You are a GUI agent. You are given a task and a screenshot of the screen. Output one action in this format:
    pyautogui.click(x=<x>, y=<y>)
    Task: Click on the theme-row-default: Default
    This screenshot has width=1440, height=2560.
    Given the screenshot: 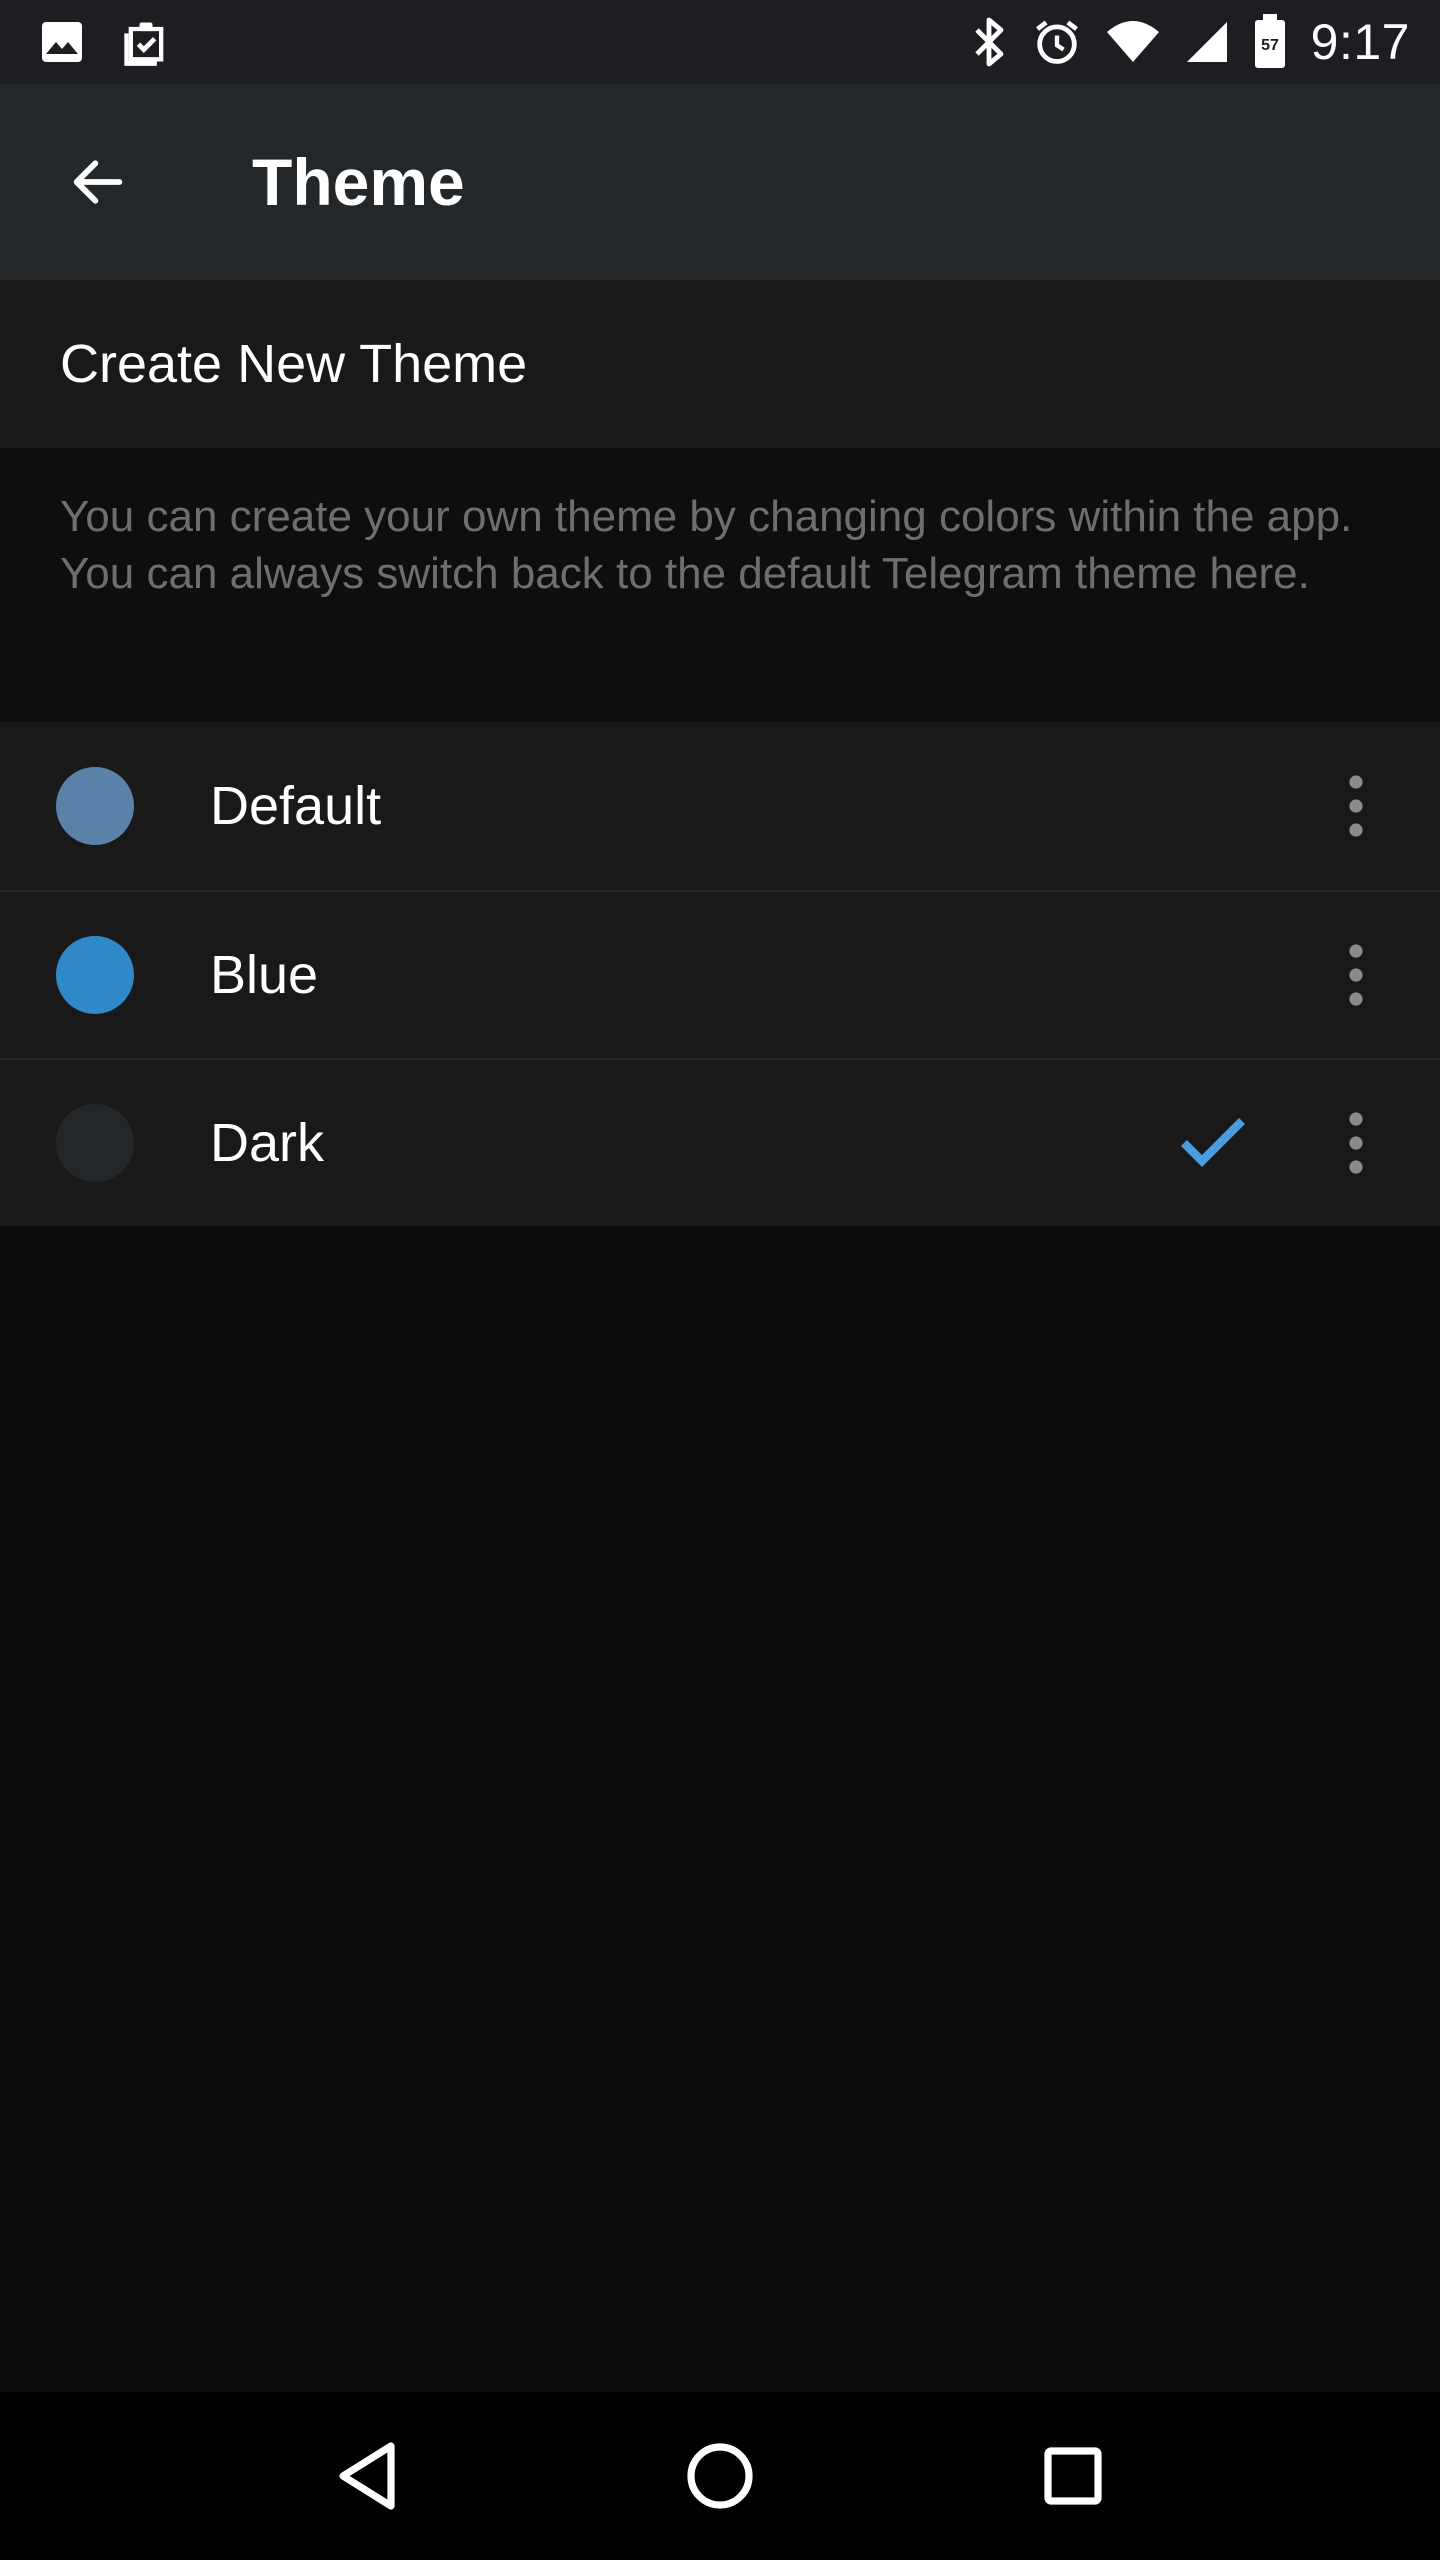 What is the action you would take?
    pyautogui.click(x=720, y=806)
    